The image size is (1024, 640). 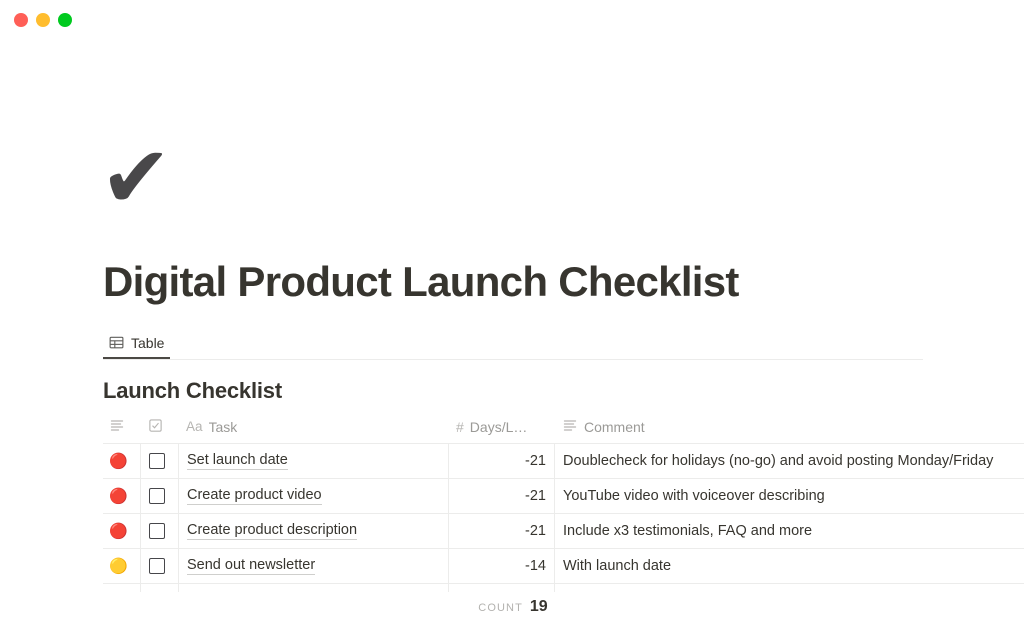 What do you see at coordinates (223, 426) in the screenshot?
I see `column-header-task-label: Task` at bounding box center [223, 426].